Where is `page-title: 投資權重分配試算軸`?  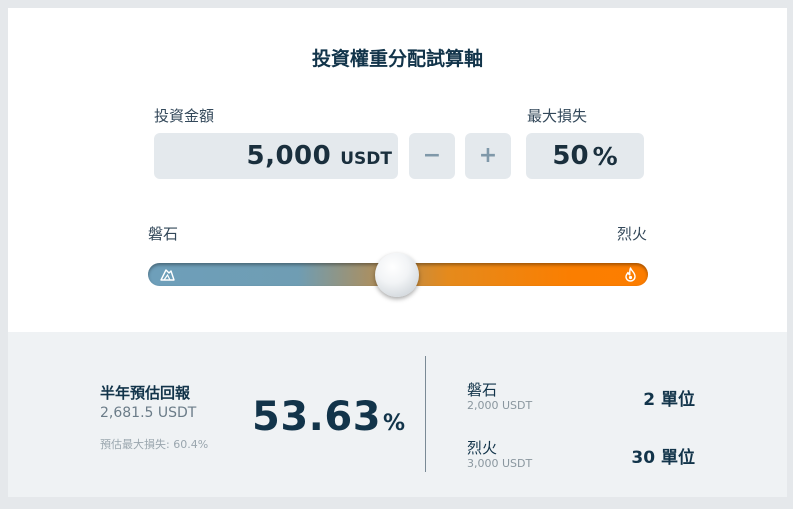 page-title: 投資權重分配試算軸 is located at coordinates (397, 59).